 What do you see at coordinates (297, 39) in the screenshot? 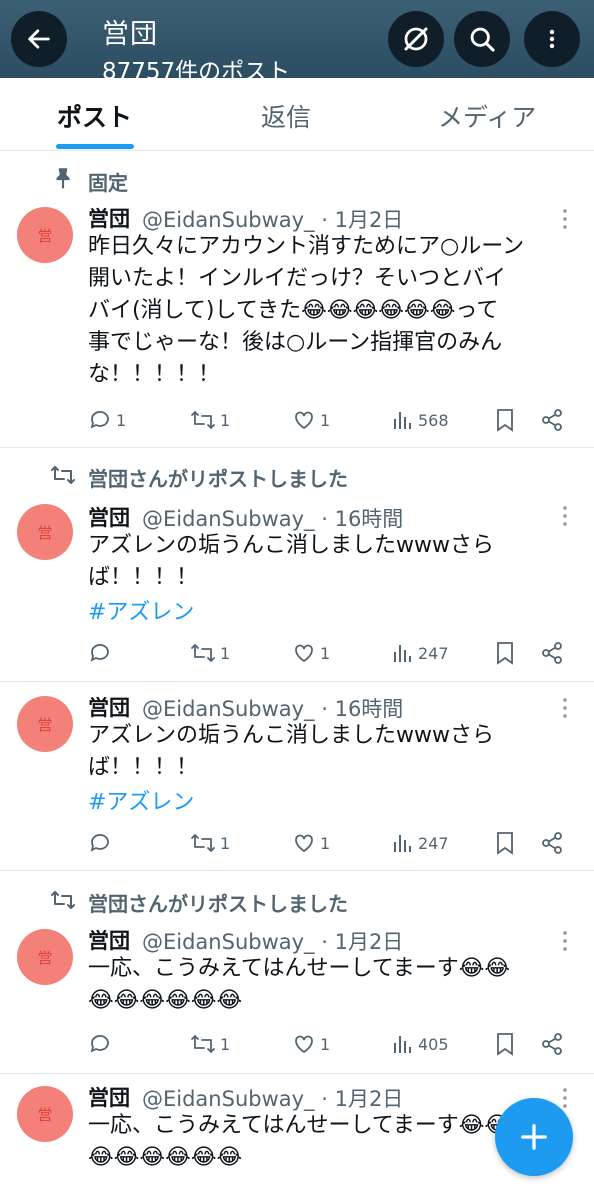
I see `profile-header: 営団 87757件のポスト` at bounding box center [297, 39].